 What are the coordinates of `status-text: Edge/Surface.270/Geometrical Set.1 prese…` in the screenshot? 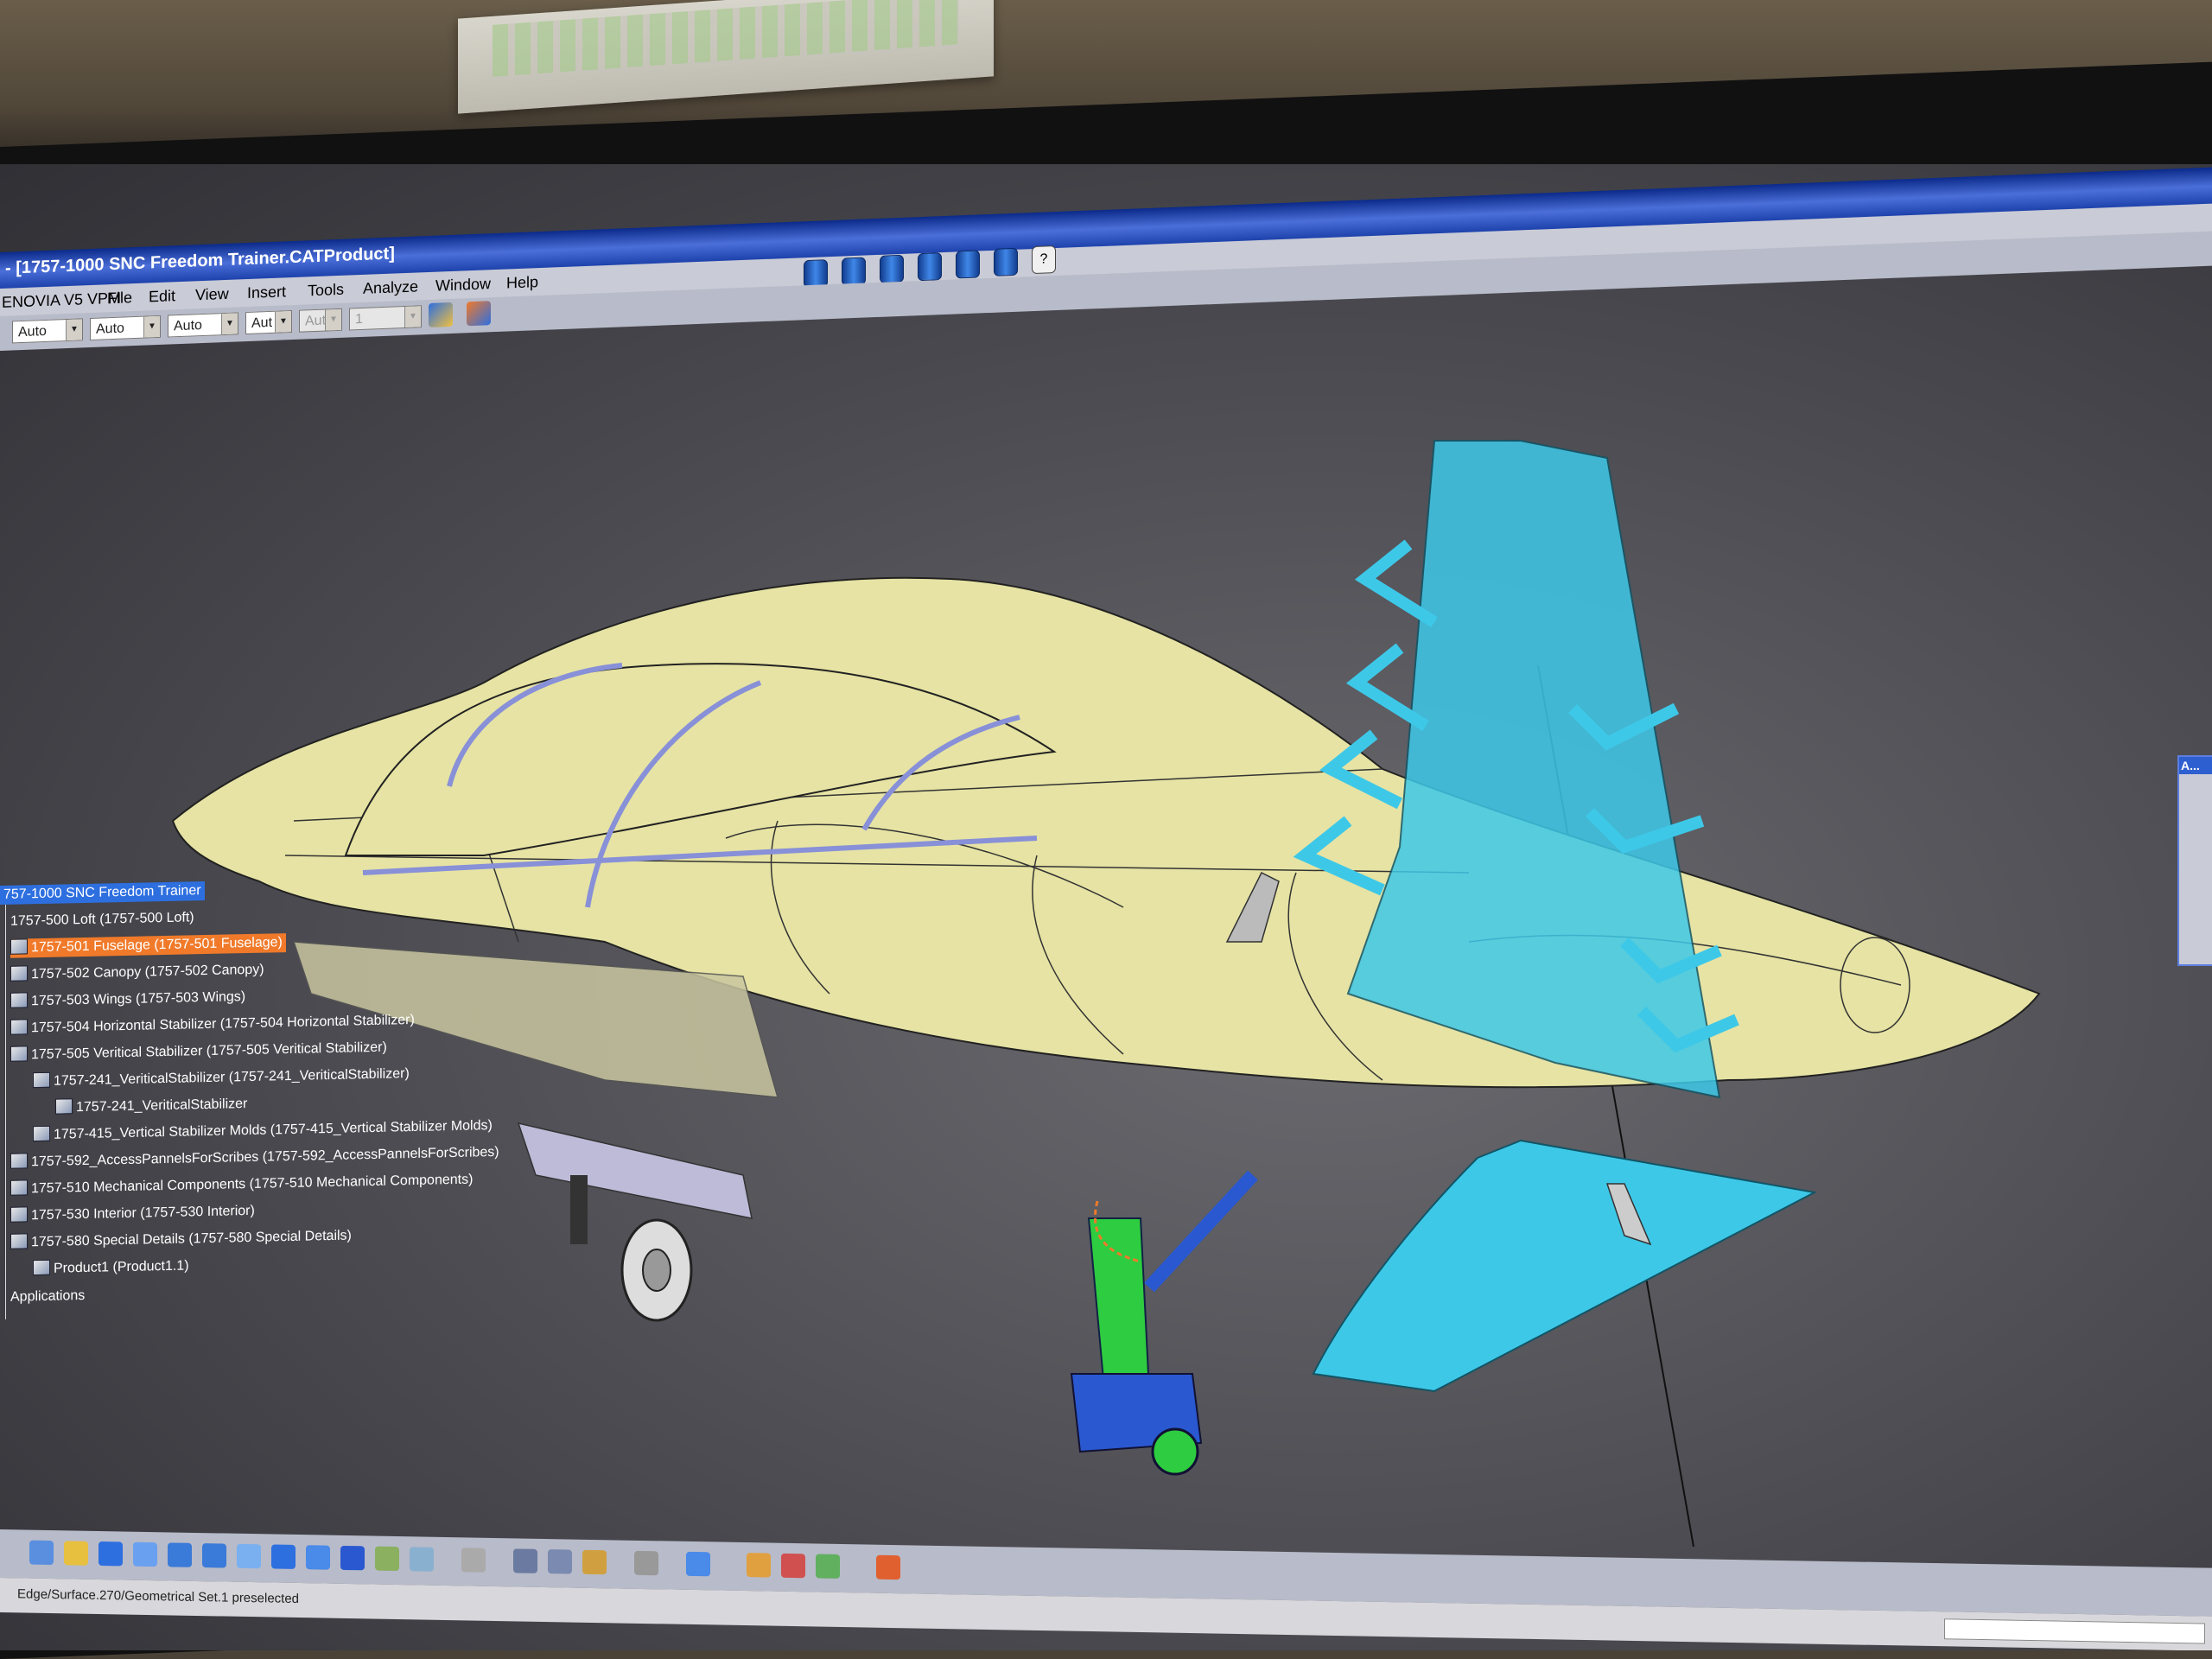 It's located at (158, 1596).